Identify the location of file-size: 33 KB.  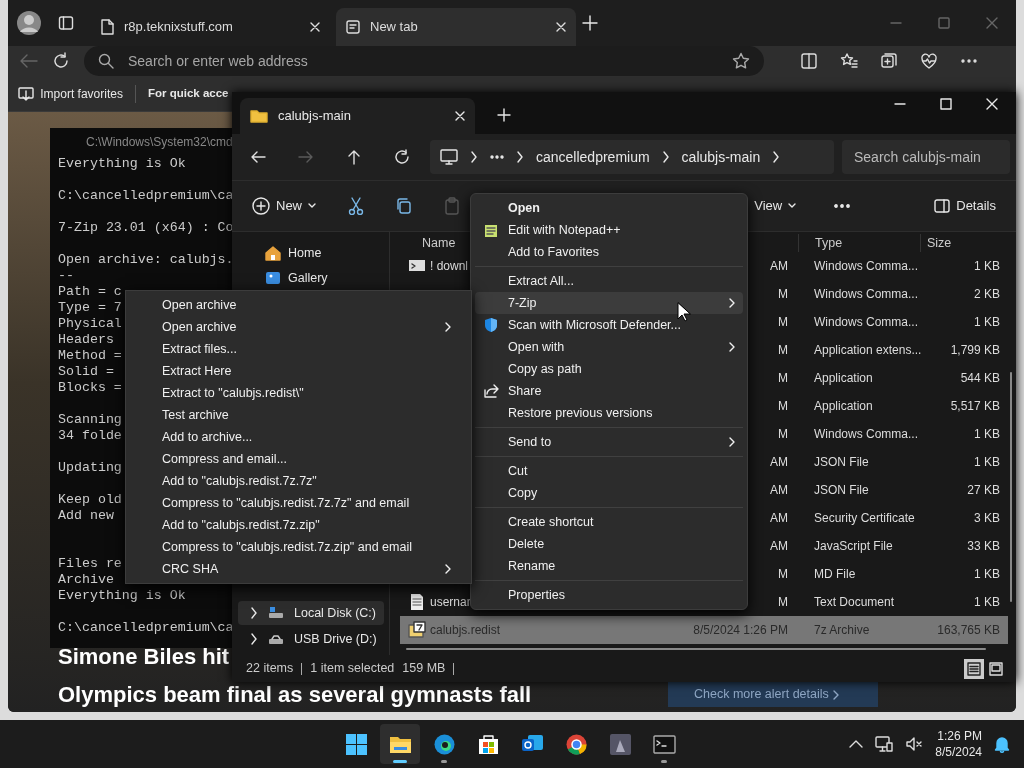
(983, 546).